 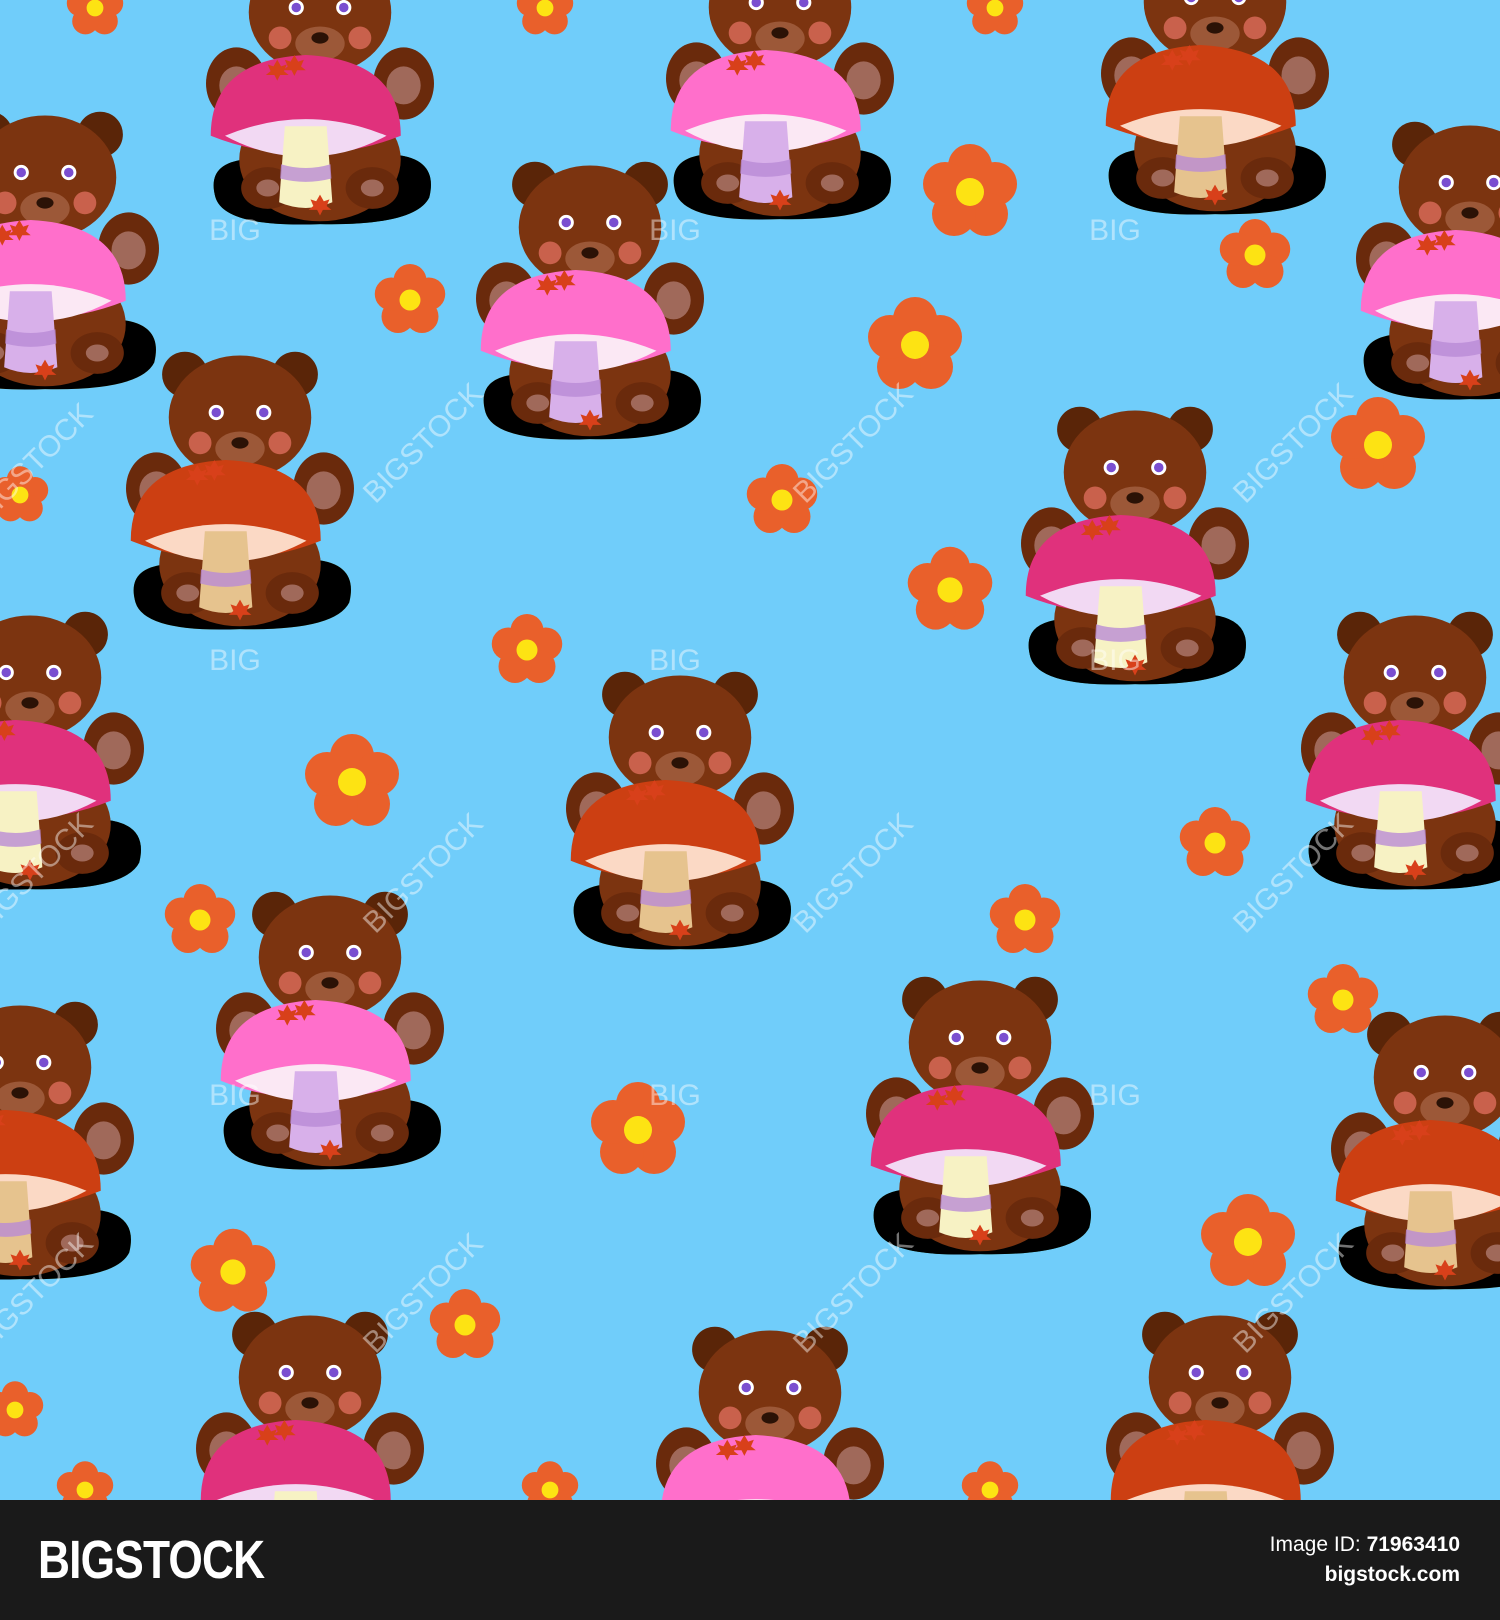 What do you see at coordinates (1392, 1574) in the screenshot?
I see `site-url: bigstock.com` at bounding box center [1392, 1574].